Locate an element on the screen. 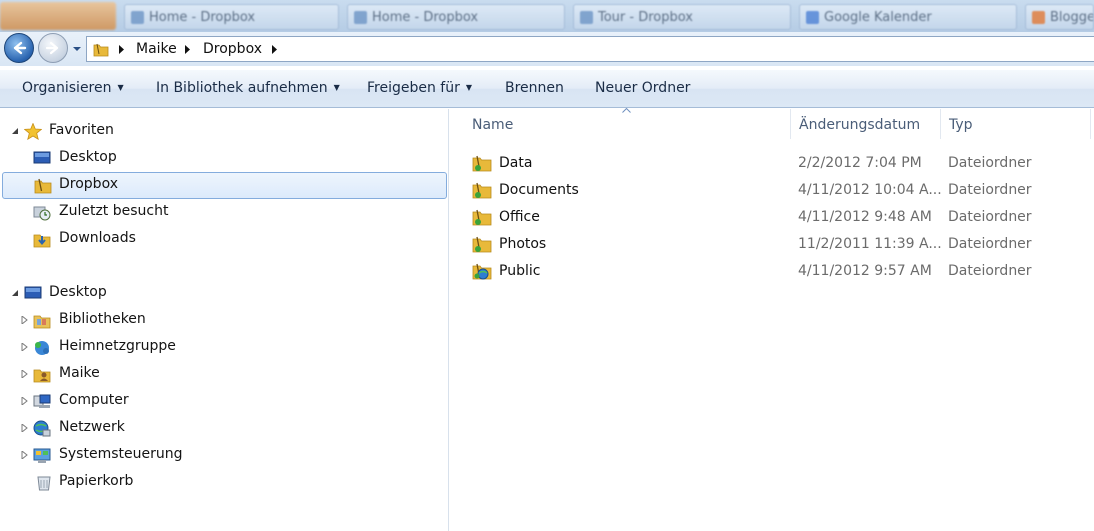 This screenshot has width=1094, height=531. taskbar-tab: Tour - Dropbox is located at coordinates (682, 17).